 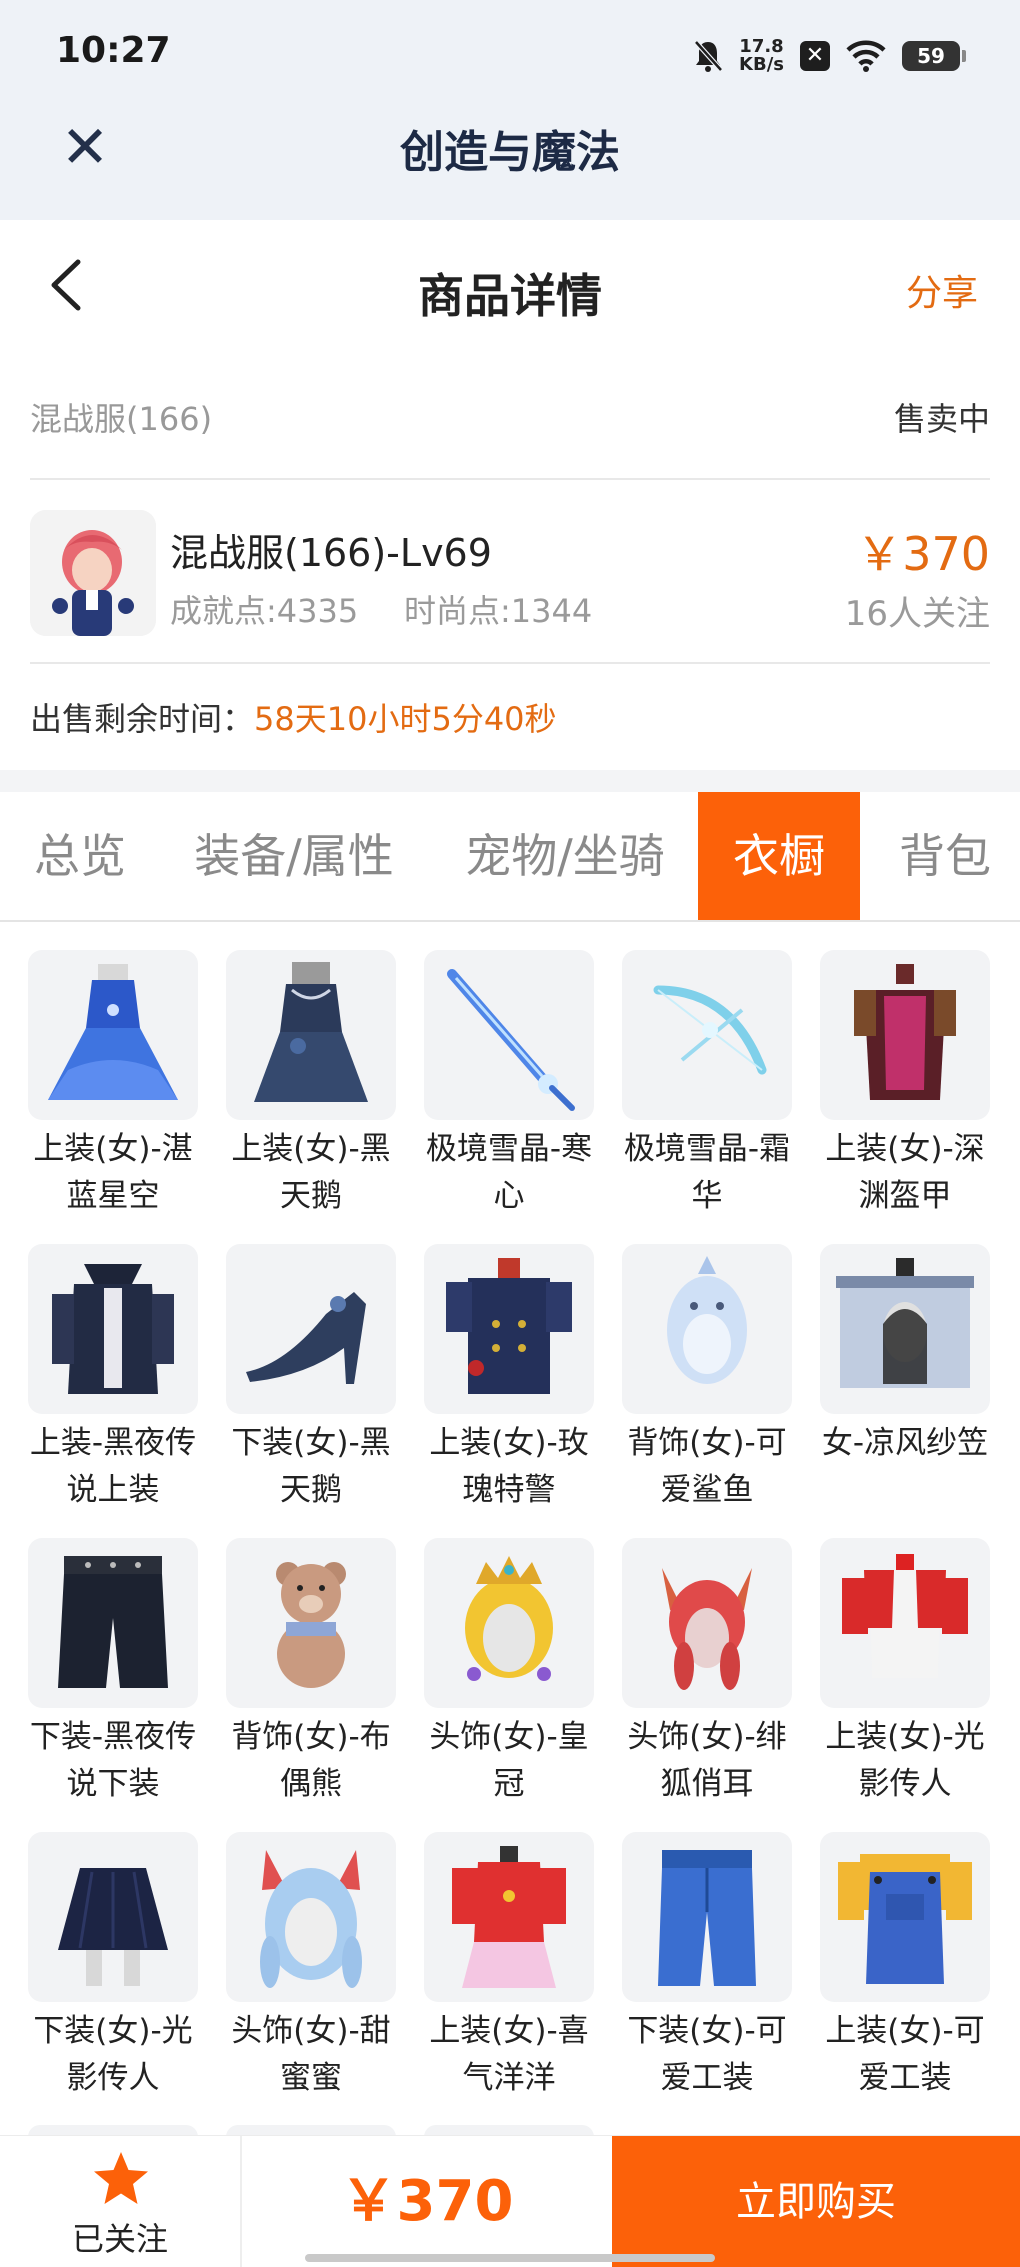 What do you see at coordinates (509, 1623) in the screenshot?
I see `crown-icon` at bounding box center [509, 1623].